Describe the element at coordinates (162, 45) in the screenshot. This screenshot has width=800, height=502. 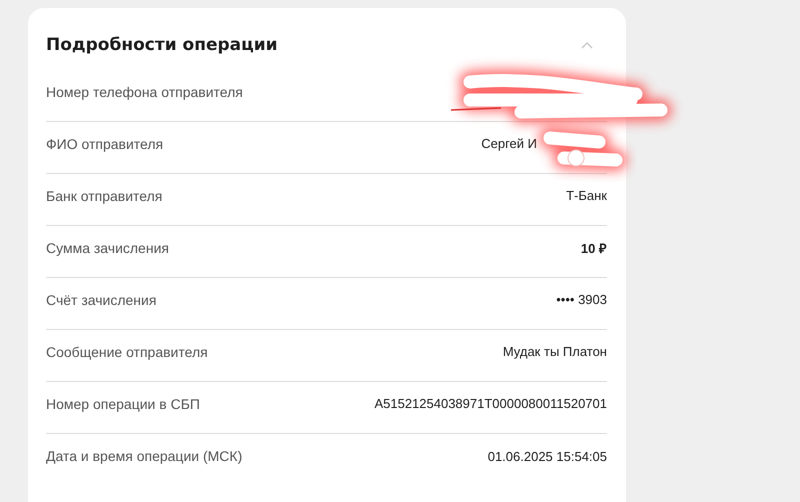
I see `section-title: Подробности операции` at that location.